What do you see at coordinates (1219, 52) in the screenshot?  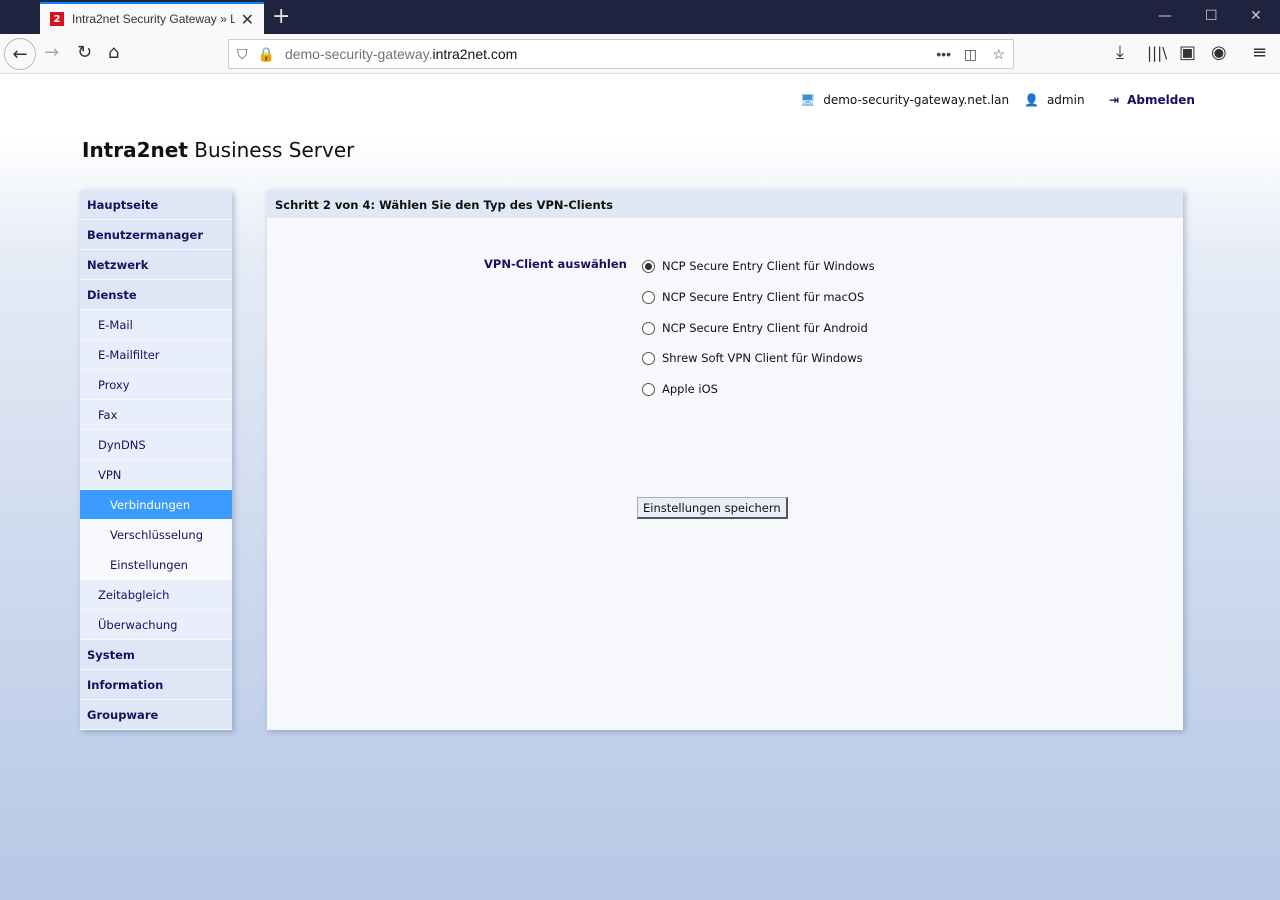 I see `account-icon: ◉` at bounding box center [1219, 52].